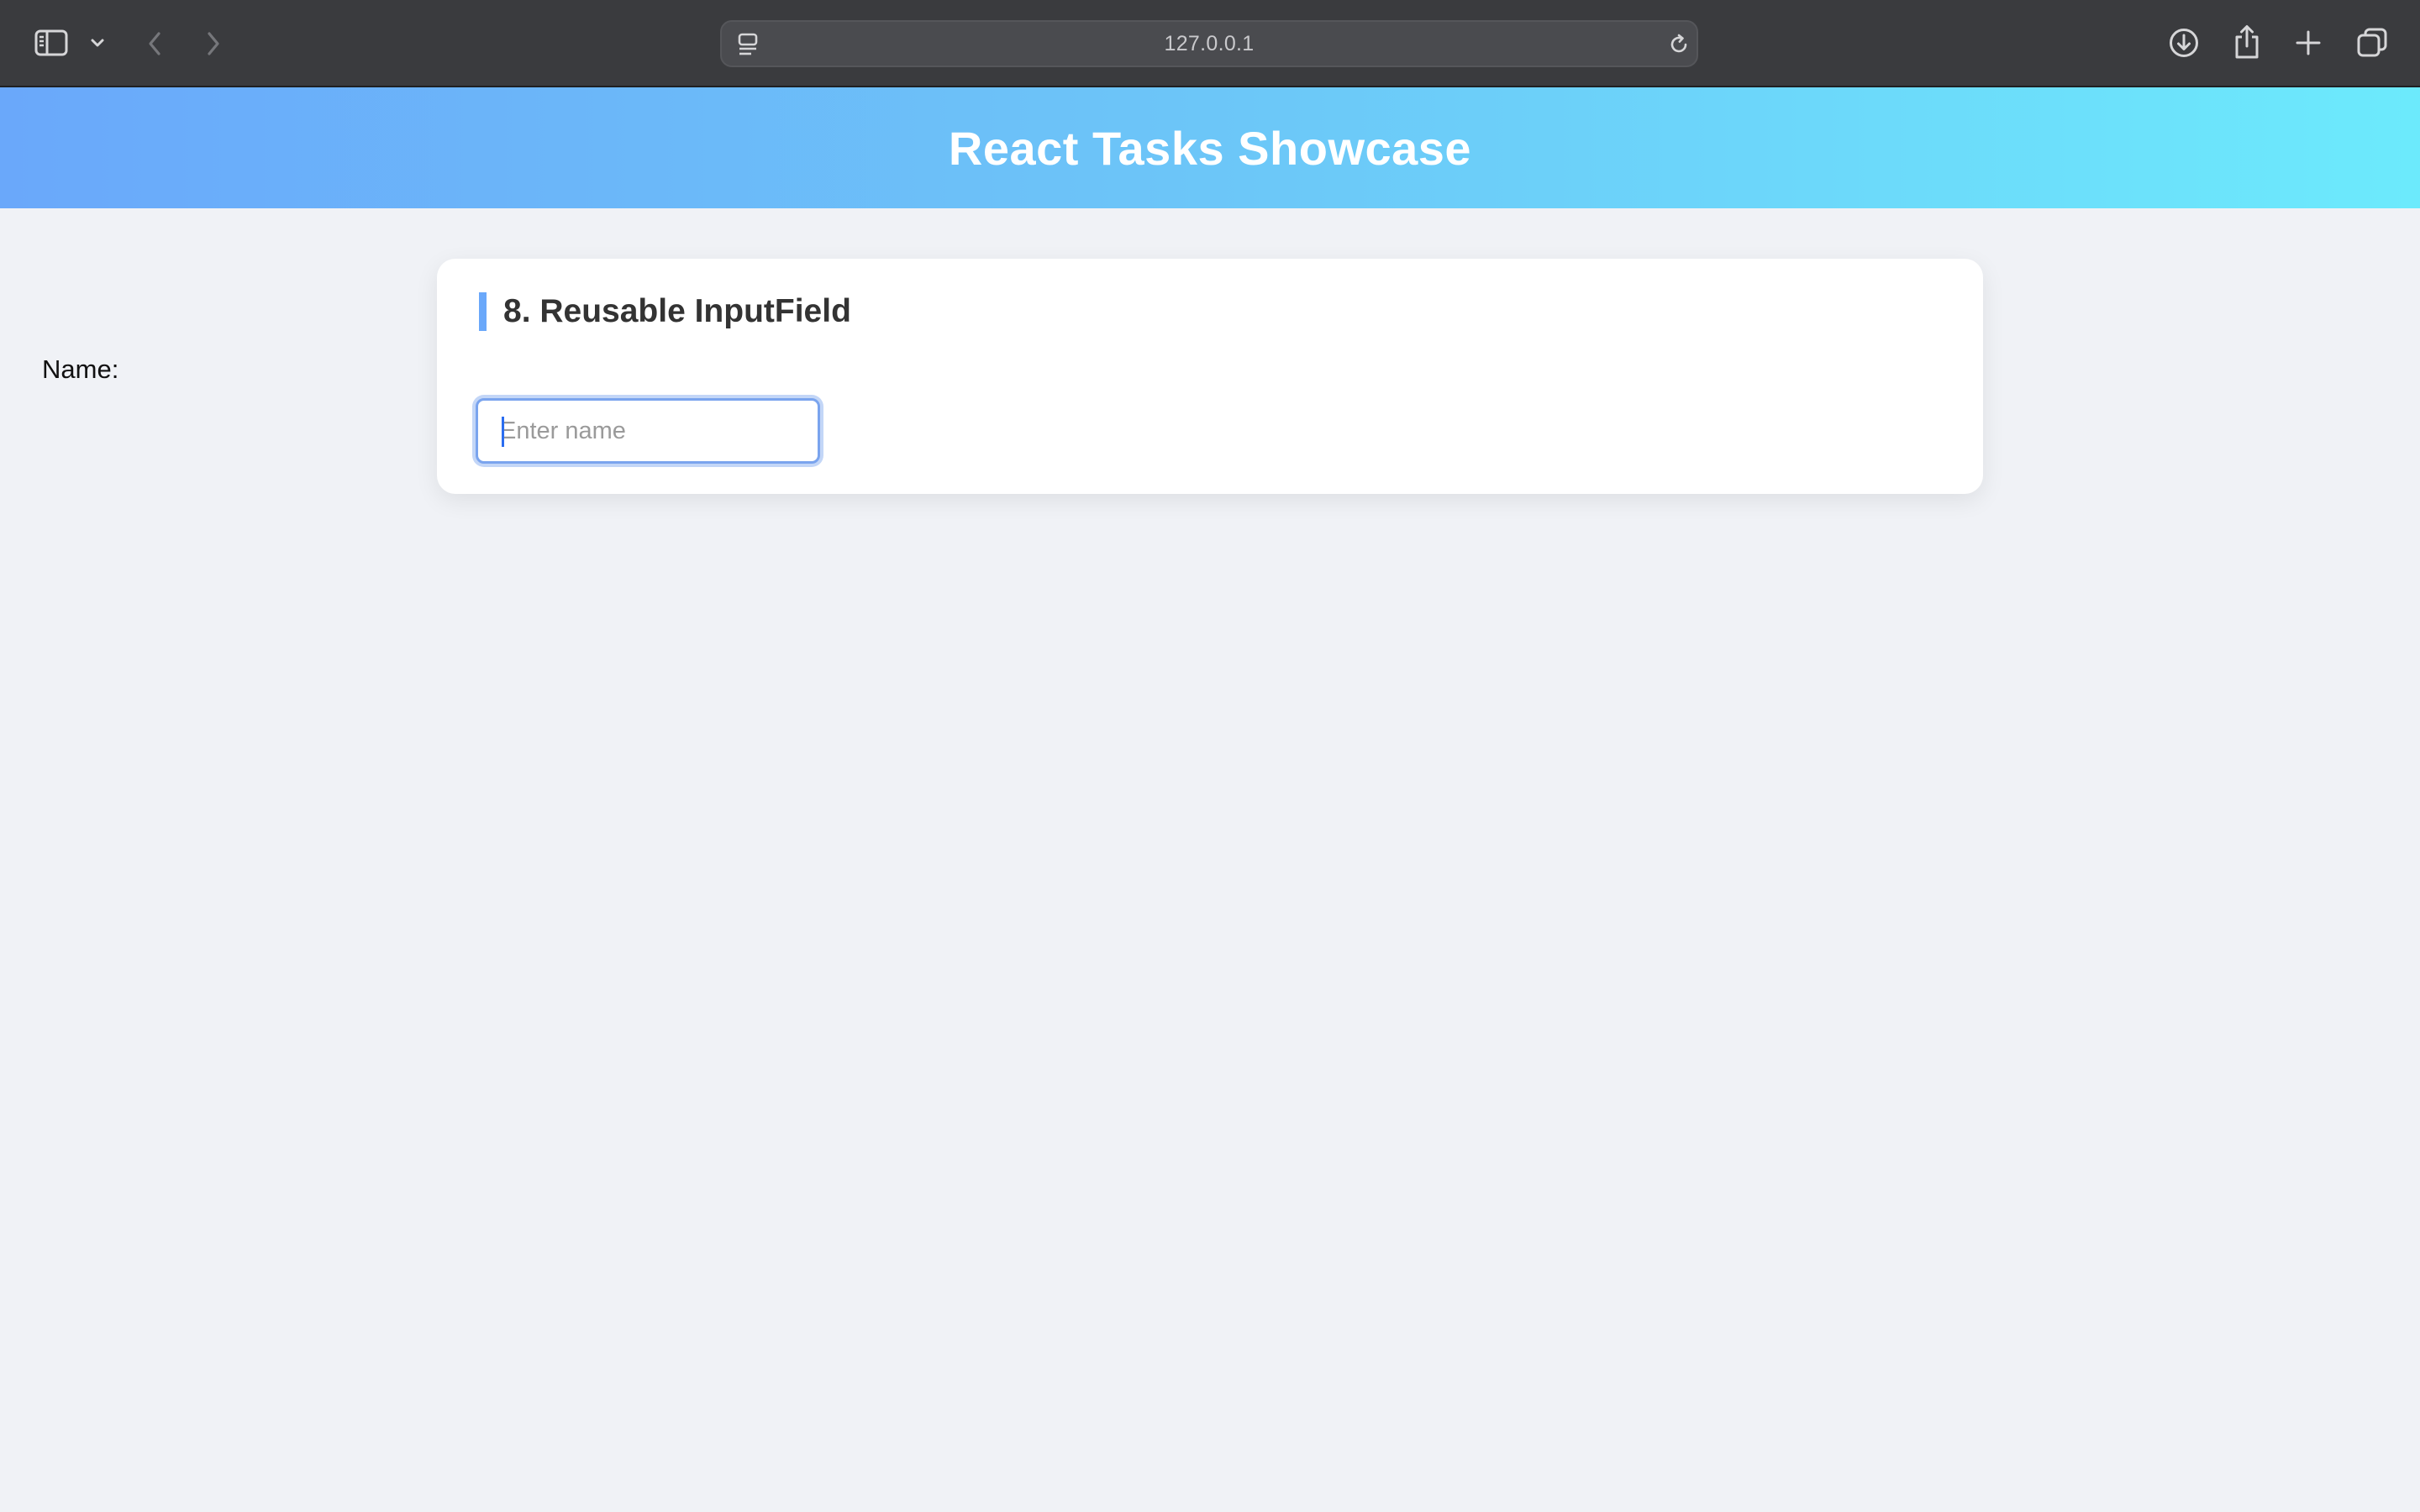 This screenshot has width=2420, height=1512. What do you see at coordinates (2184, 42) in the screenshot?
I see `download-icon` at bounding box center [2184, 42].